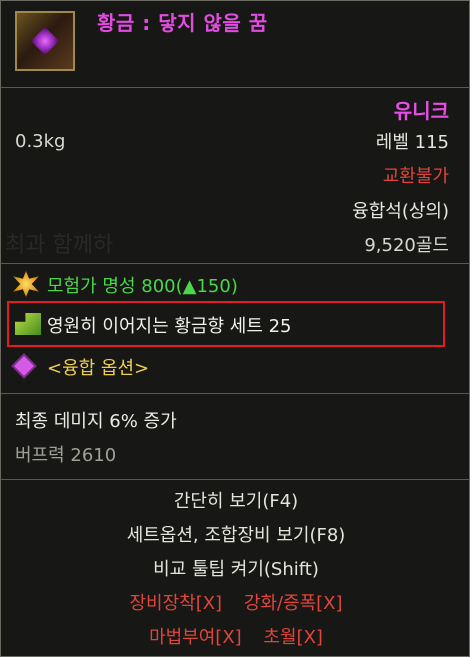 The image size is (470, 657). I want to click on enchant-transcend-row: 마법부여[X] 초월[X], so click(235, 636).